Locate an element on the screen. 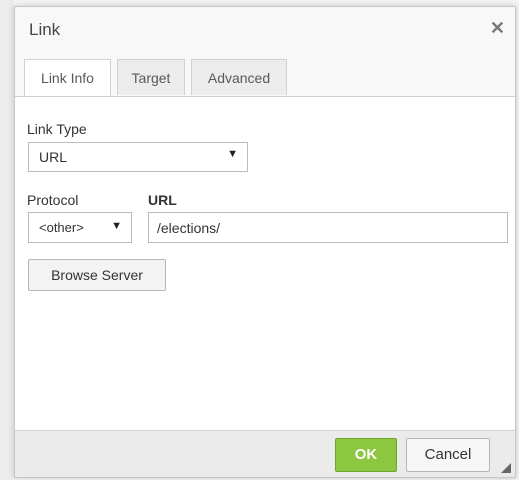 Image resolution: width=519 pixels, height=480 pixels. close-icon: ✕ is located at coordinates (497, 28).